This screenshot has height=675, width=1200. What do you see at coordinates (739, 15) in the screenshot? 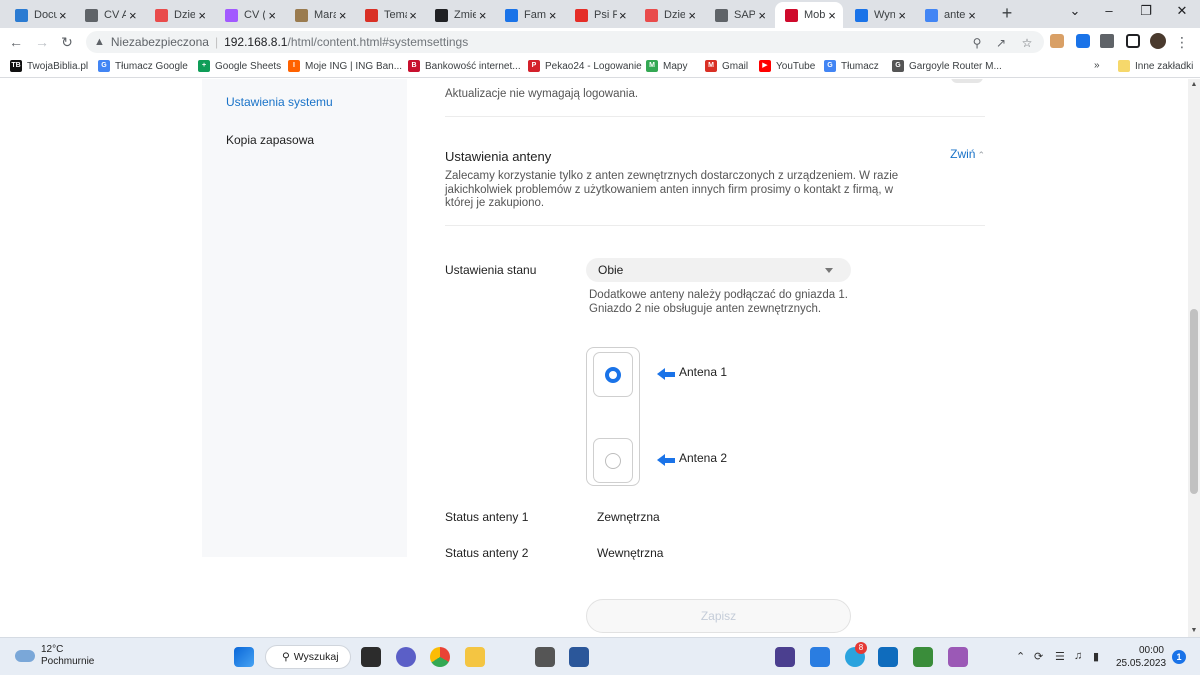
I see `tab-10: SAP ×` at bounding box center [739, 15].